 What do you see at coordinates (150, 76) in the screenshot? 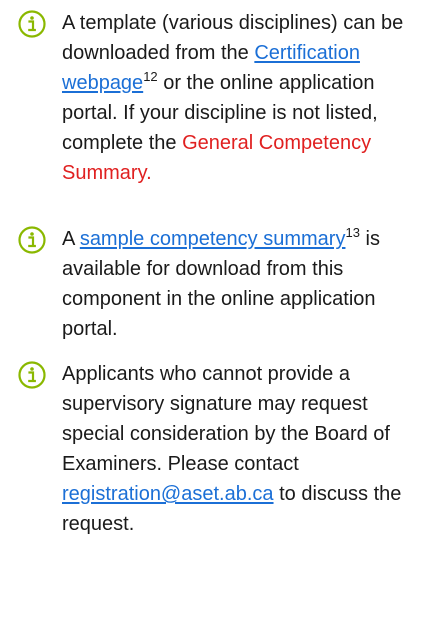
I see `footnote-marker: 12` at bounding box center [150, 76].